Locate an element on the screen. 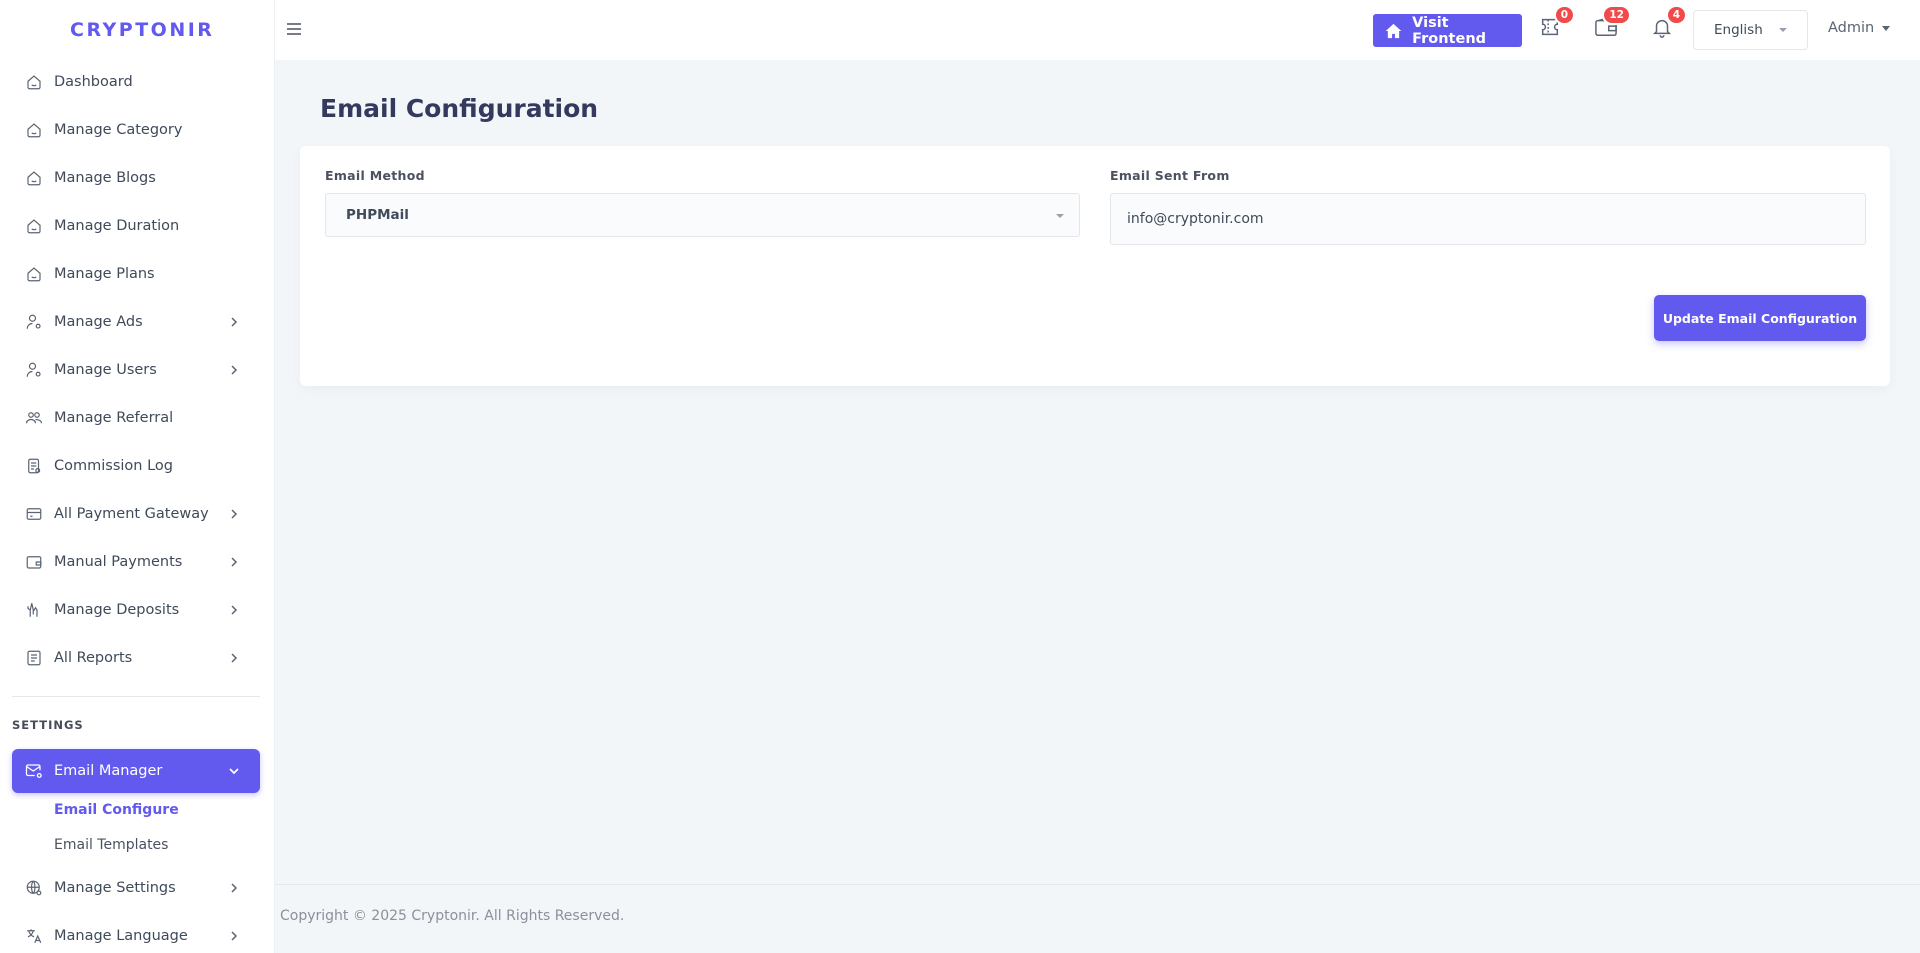  sidebar-item-manage-plans: Manage Plans is located at coordinates (136, 274).